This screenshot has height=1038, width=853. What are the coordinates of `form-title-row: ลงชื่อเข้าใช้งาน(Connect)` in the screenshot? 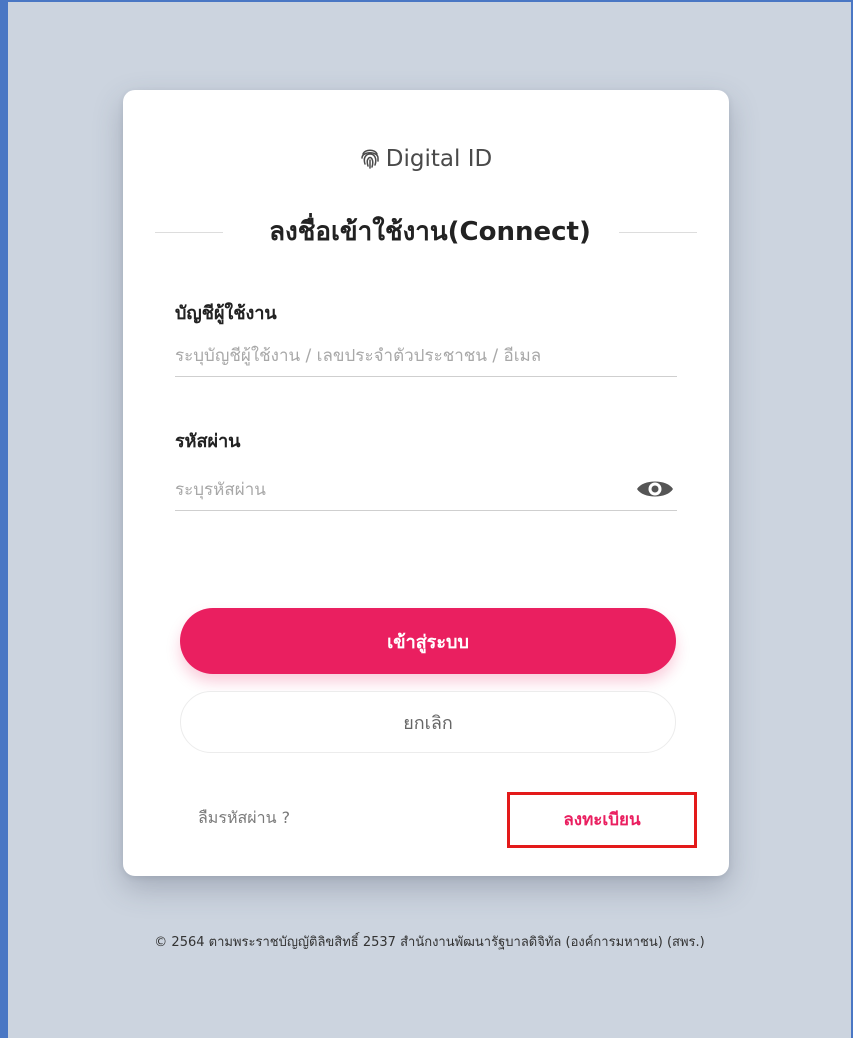 It's located at (426, 232).